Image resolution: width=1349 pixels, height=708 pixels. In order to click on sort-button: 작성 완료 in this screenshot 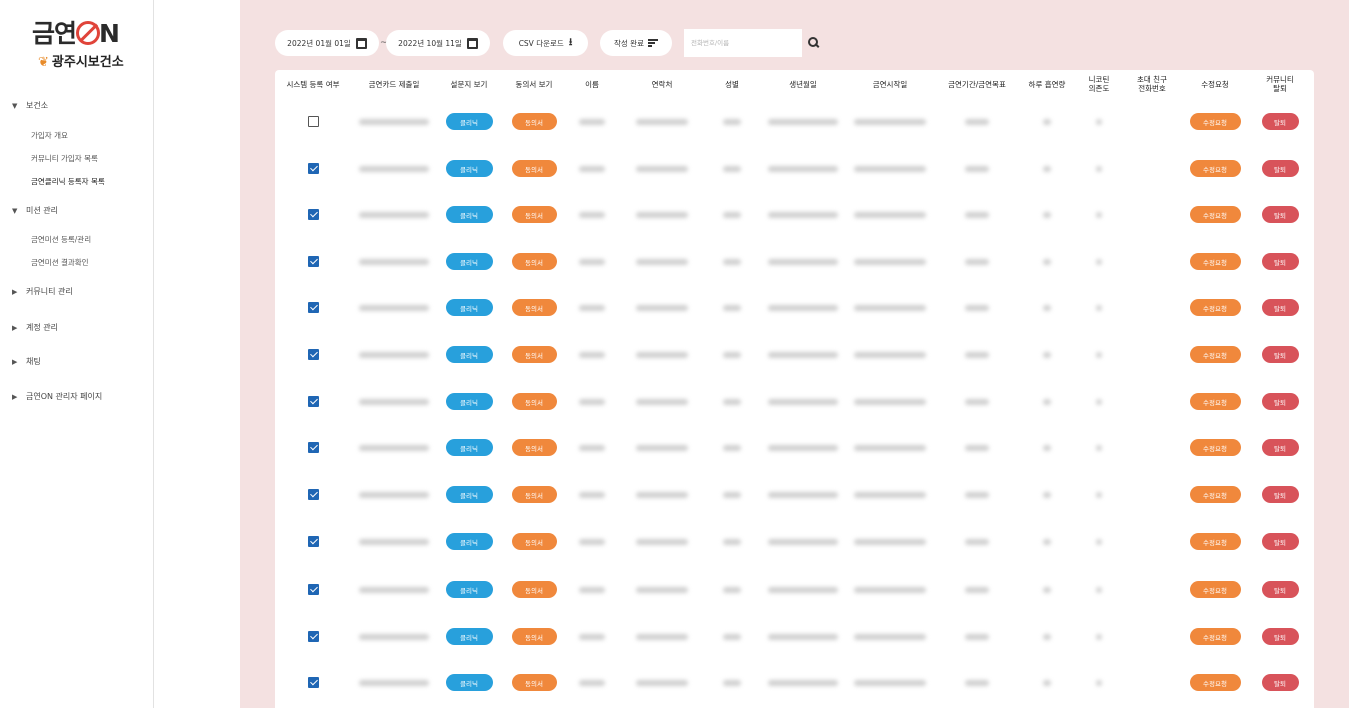, I will do `click(636, 43)`.